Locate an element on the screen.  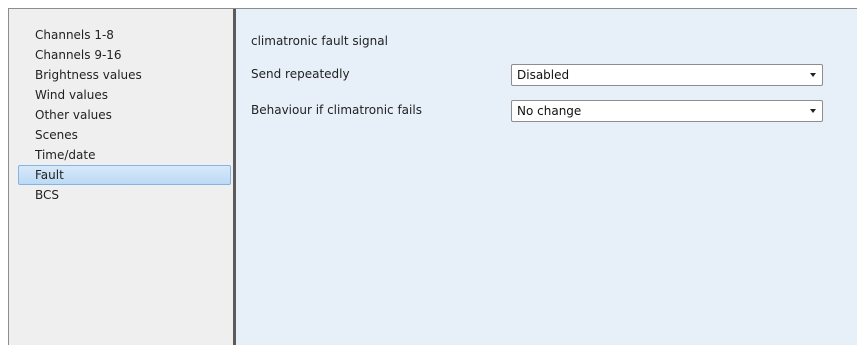
sidebar-item-other-values: Other values is located at coordinates (124, 115).